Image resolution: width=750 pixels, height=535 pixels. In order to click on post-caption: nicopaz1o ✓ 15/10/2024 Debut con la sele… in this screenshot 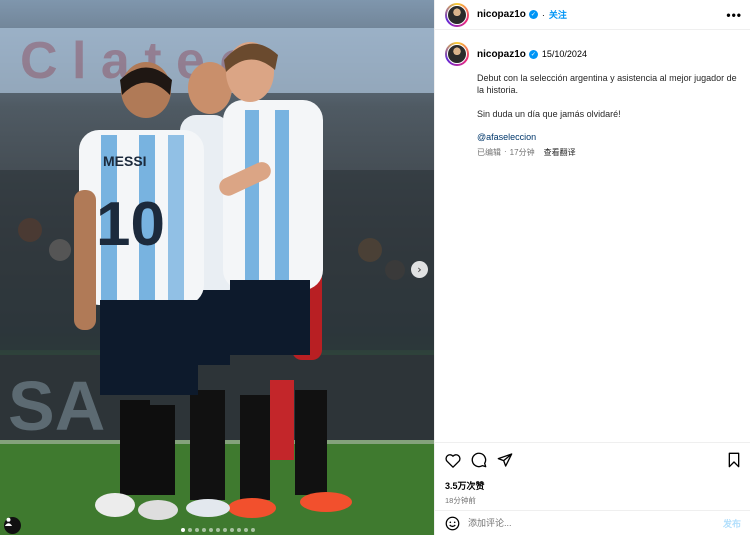, I will do `click(592, 94)`.